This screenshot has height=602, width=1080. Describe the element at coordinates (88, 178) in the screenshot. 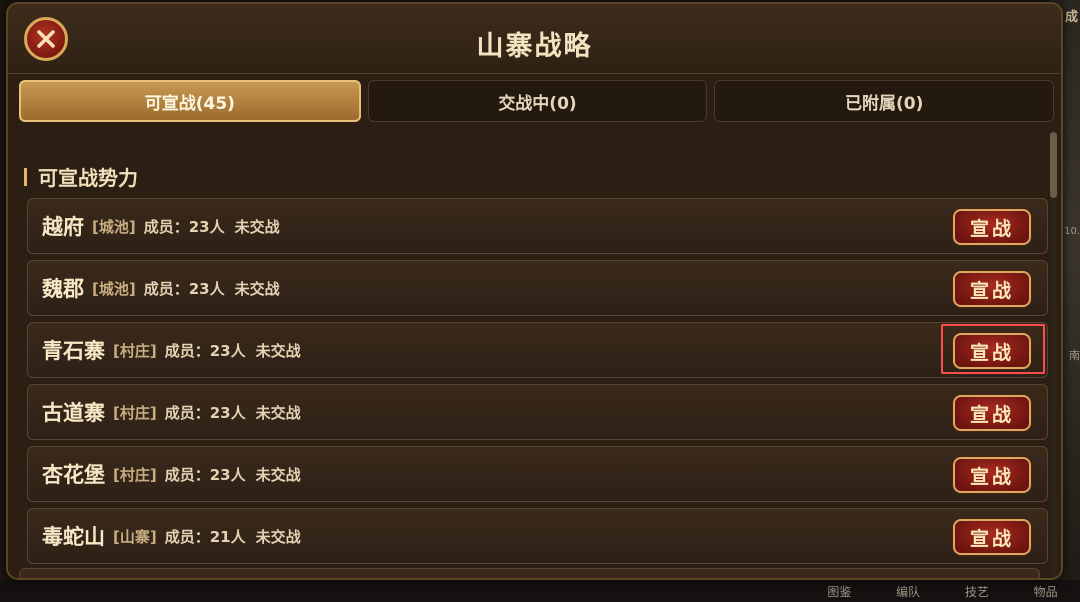

I see `section-title-text: 可宣战势力` at that location.